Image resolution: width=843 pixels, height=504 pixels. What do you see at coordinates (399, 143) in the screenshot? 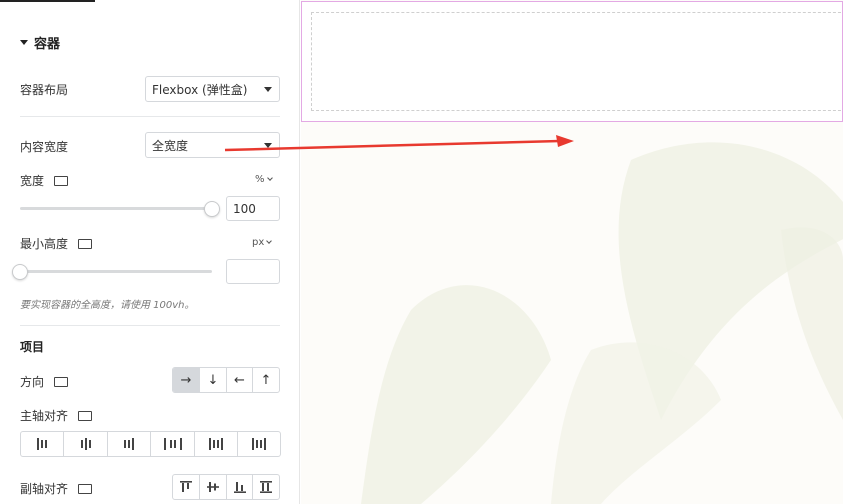
I see `annotation-arrow` at bounding box center [399, 143].